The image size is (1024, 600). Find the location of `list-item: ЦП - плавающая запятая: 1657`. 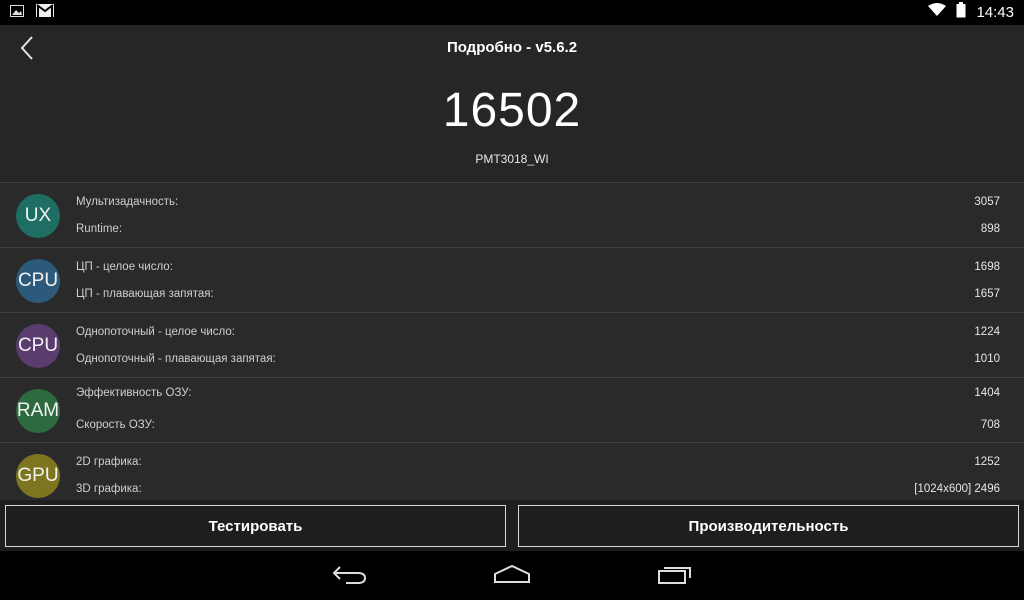

list-item: ЦП - плавающая запятая: 1657 is located at coordinates (538, 294).